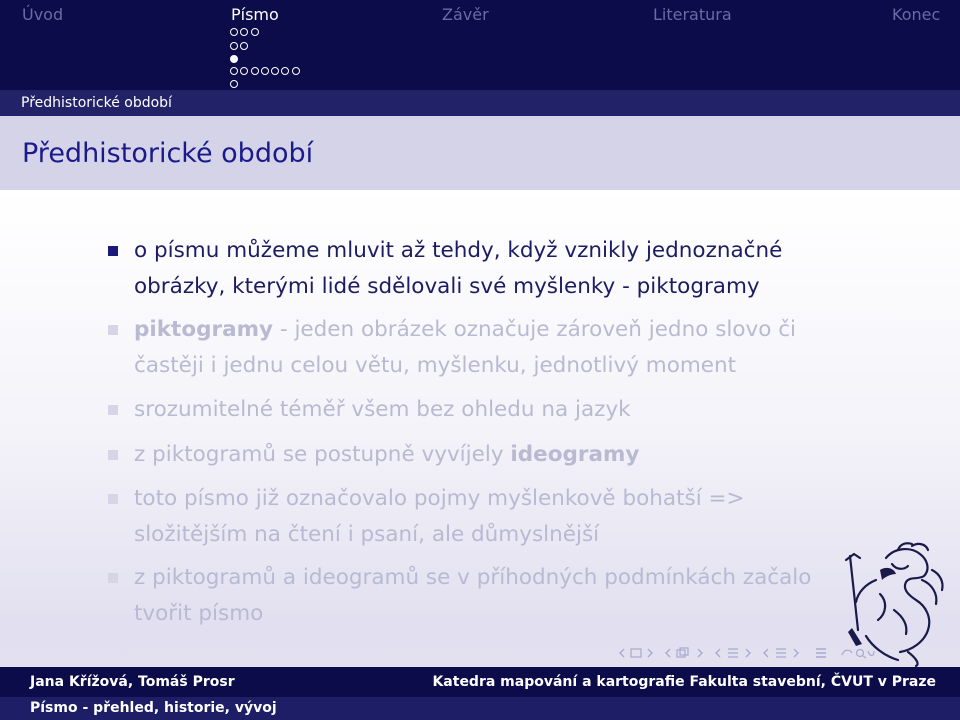 This screenshot has width=960, height=720. Describe the element at coordinates (204, 329) in the screenshot. I see `keyword: piktogramy` at that location.